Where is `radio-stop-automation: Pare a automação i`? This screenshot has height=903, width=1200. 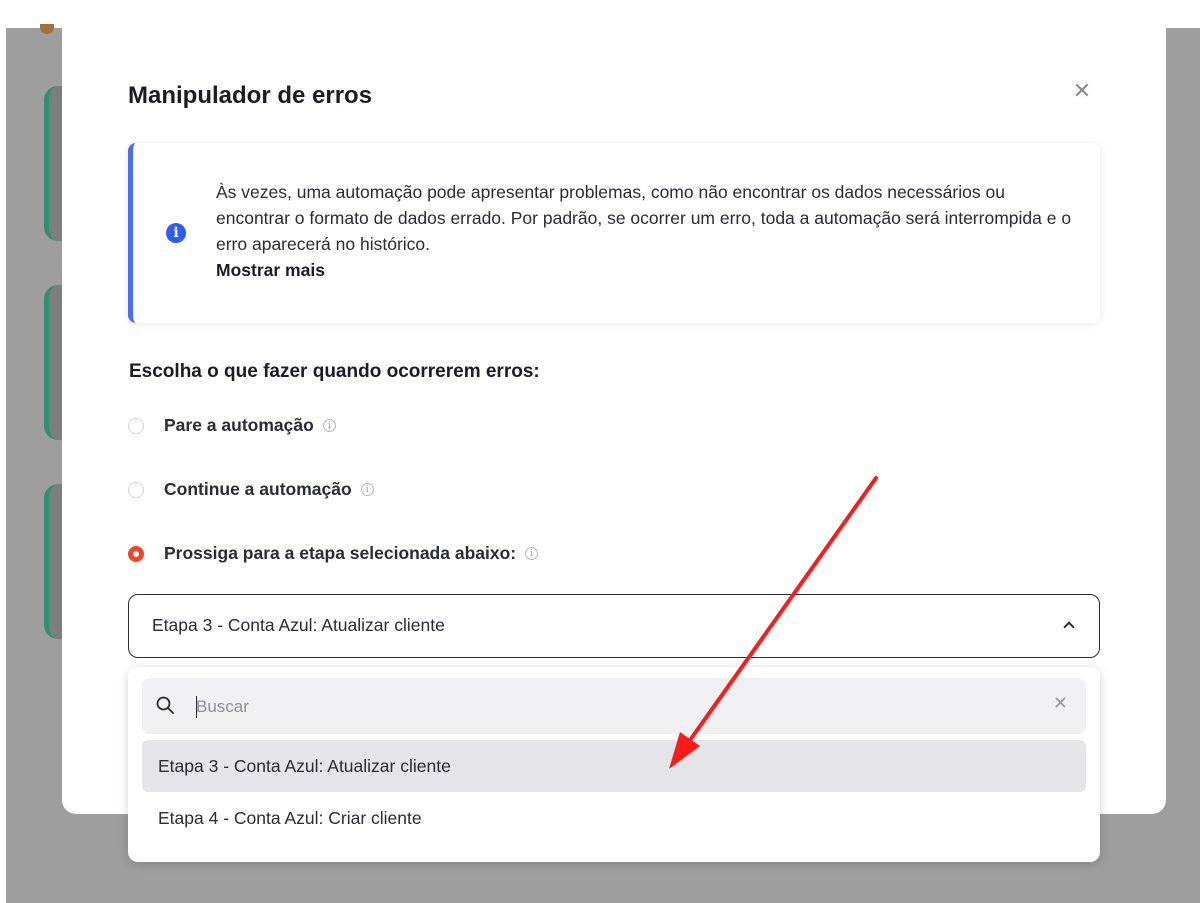
radio-stop-automation: Pare a automação i is located at coordinates (232, 425).